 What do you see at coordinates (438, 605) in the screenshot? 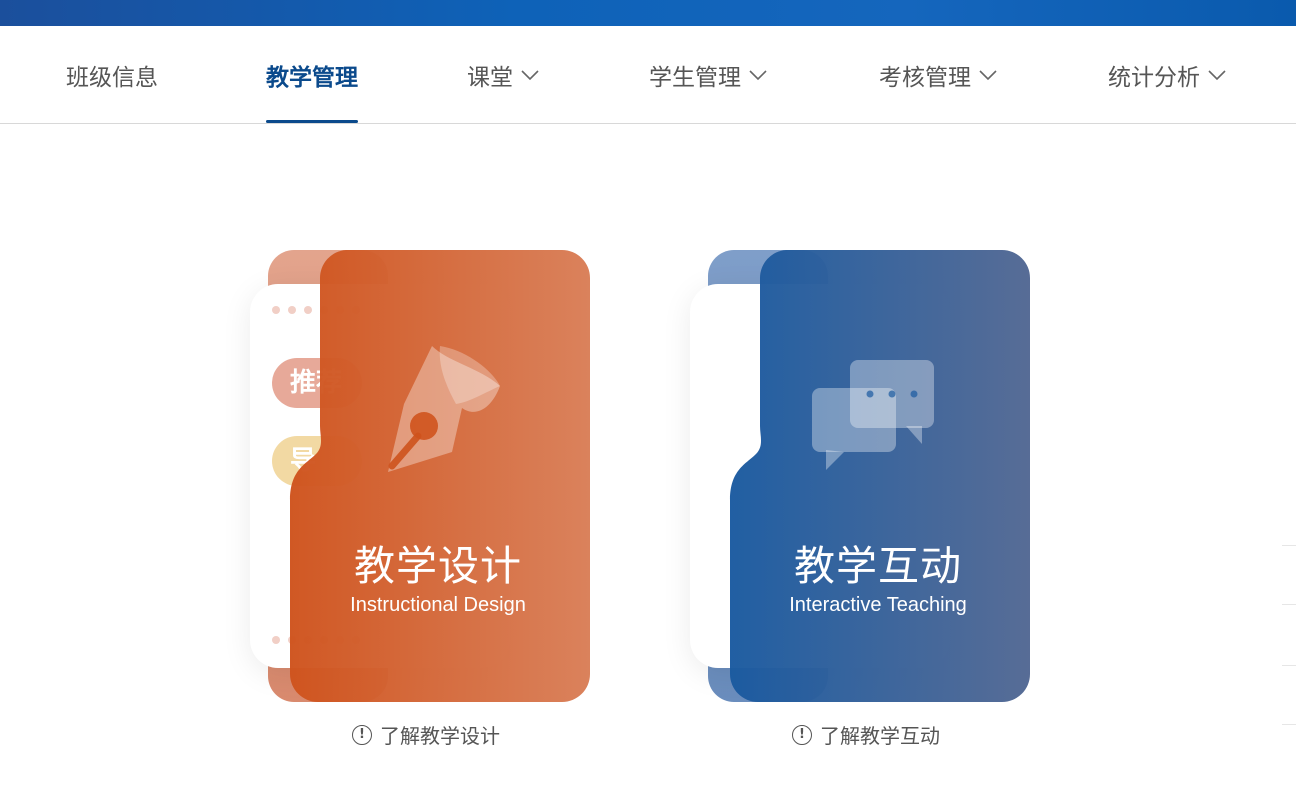
I see `card-subtitle: Instructional Design` at bounding box center [438, 605].